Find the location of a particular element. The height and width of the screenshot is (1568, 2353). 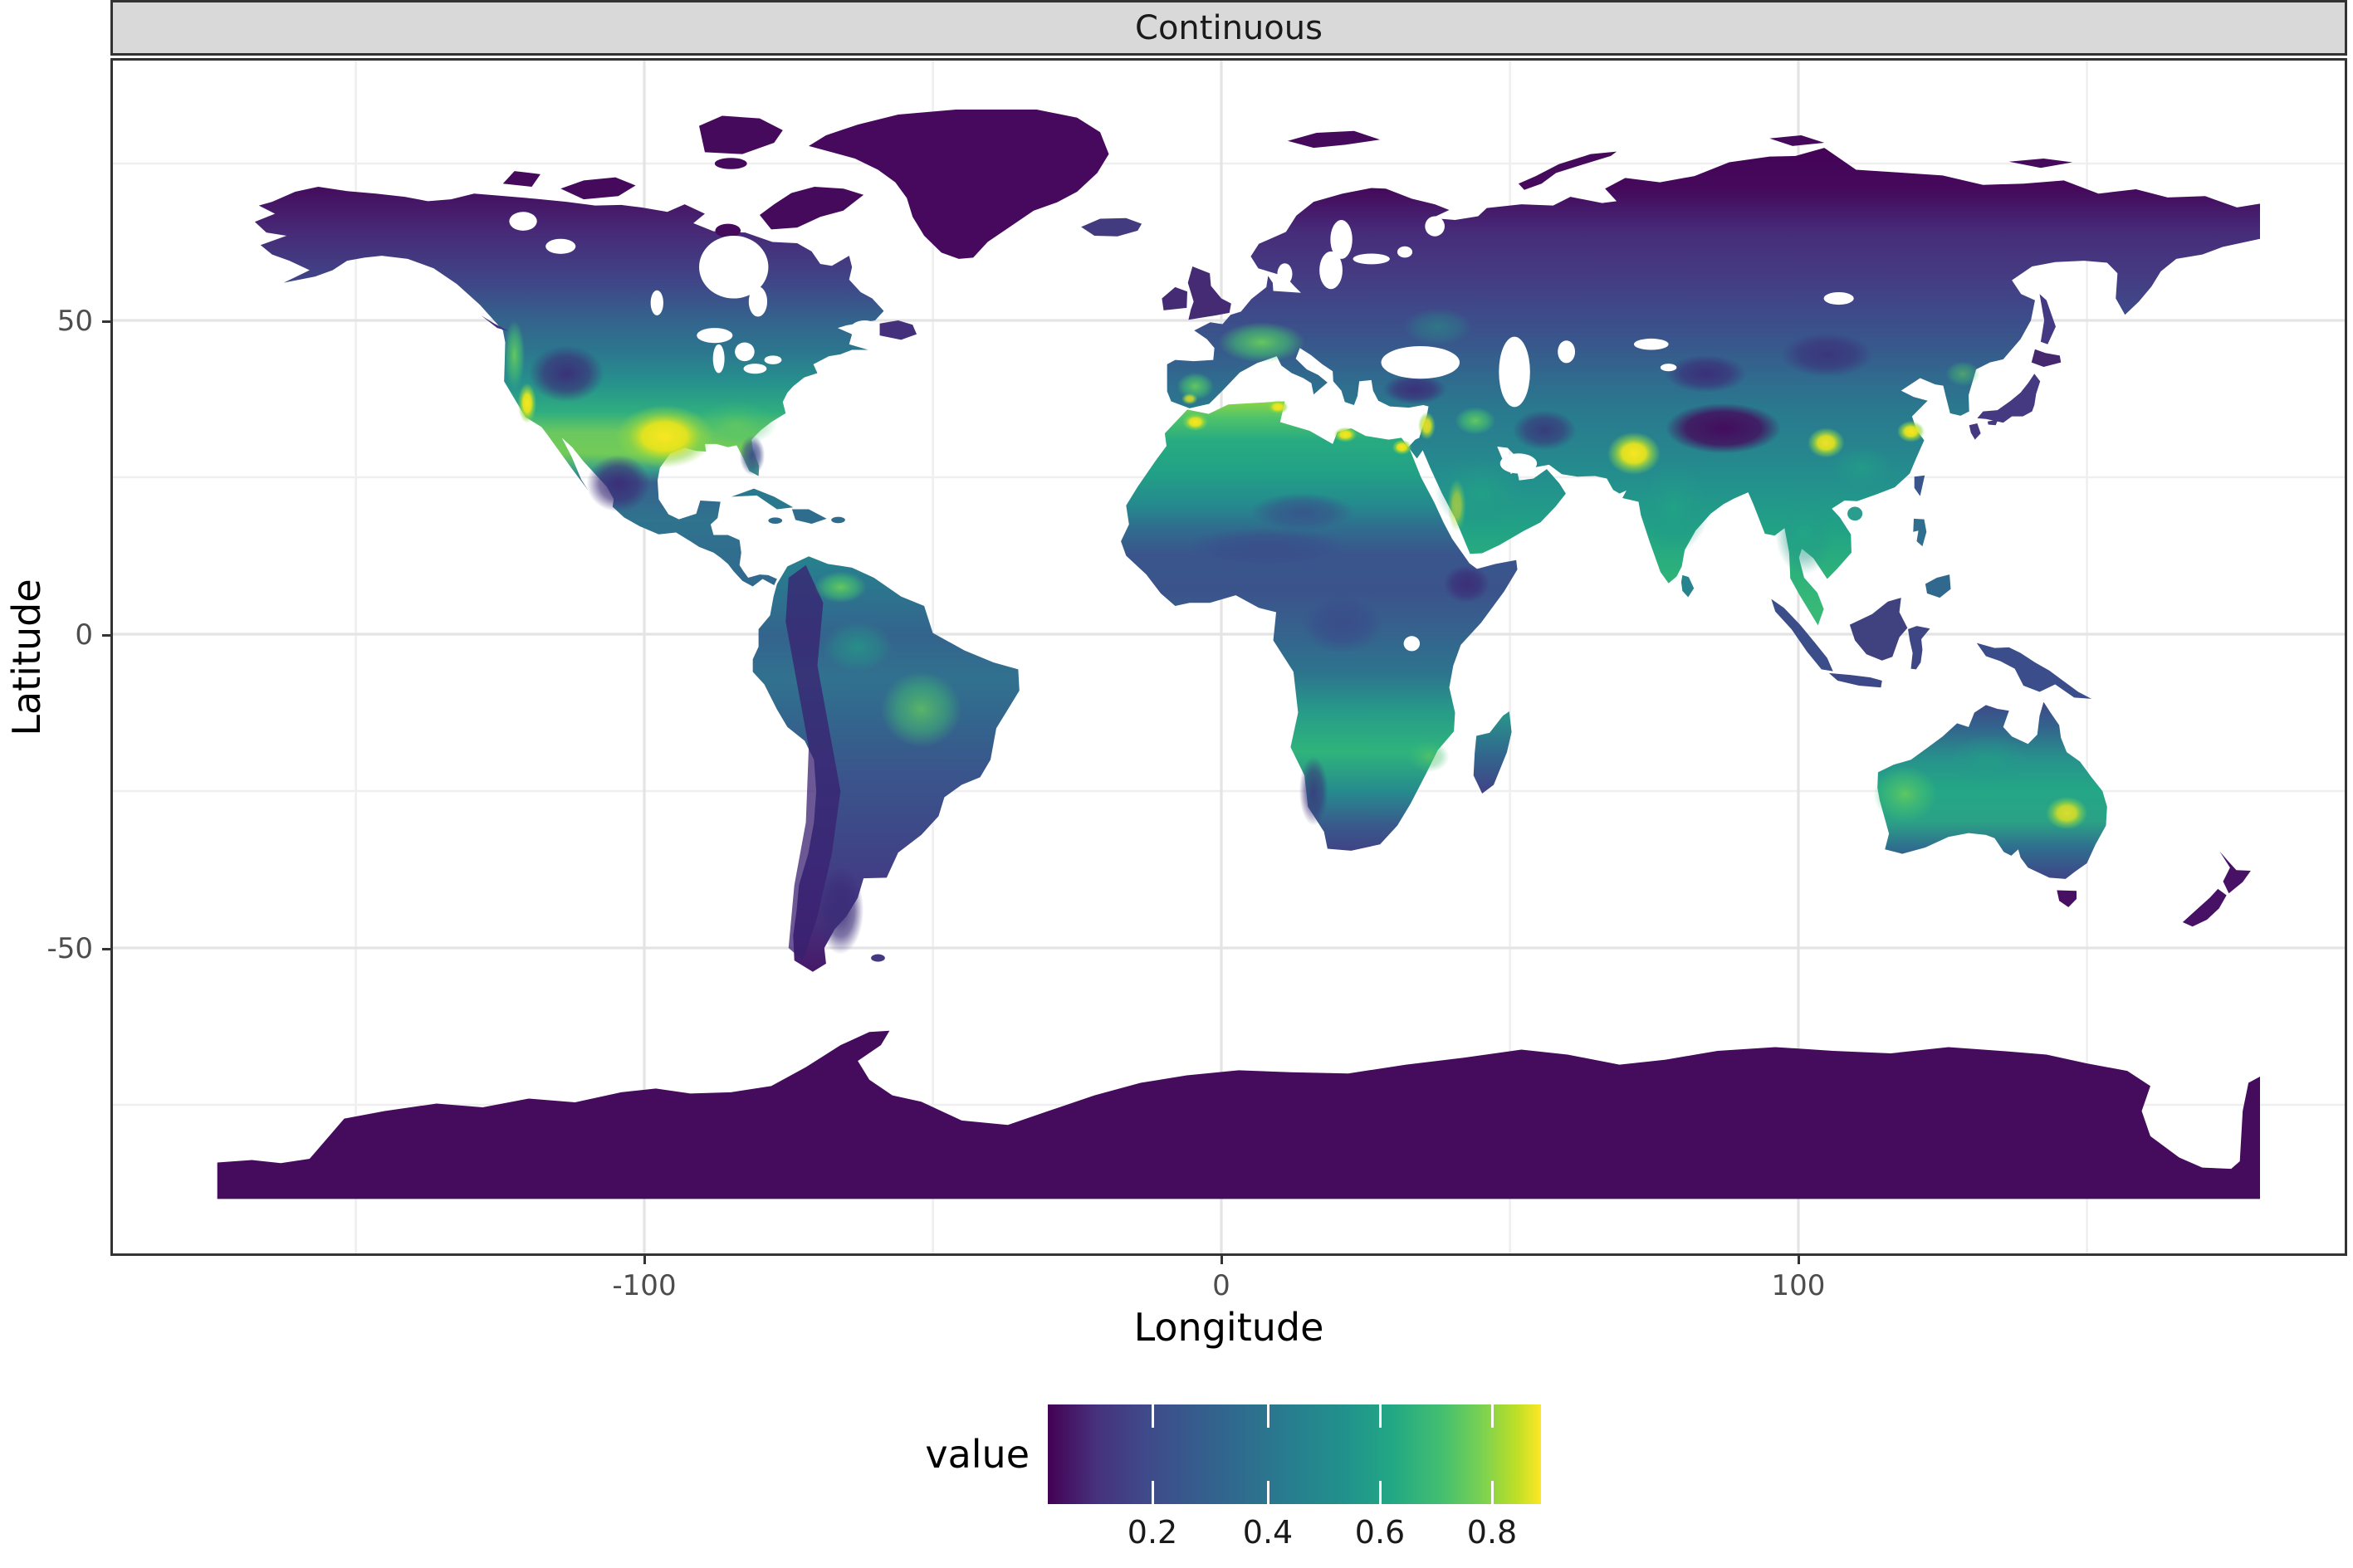

landmass-sri-lanka is located at coordinates (1688, 586).